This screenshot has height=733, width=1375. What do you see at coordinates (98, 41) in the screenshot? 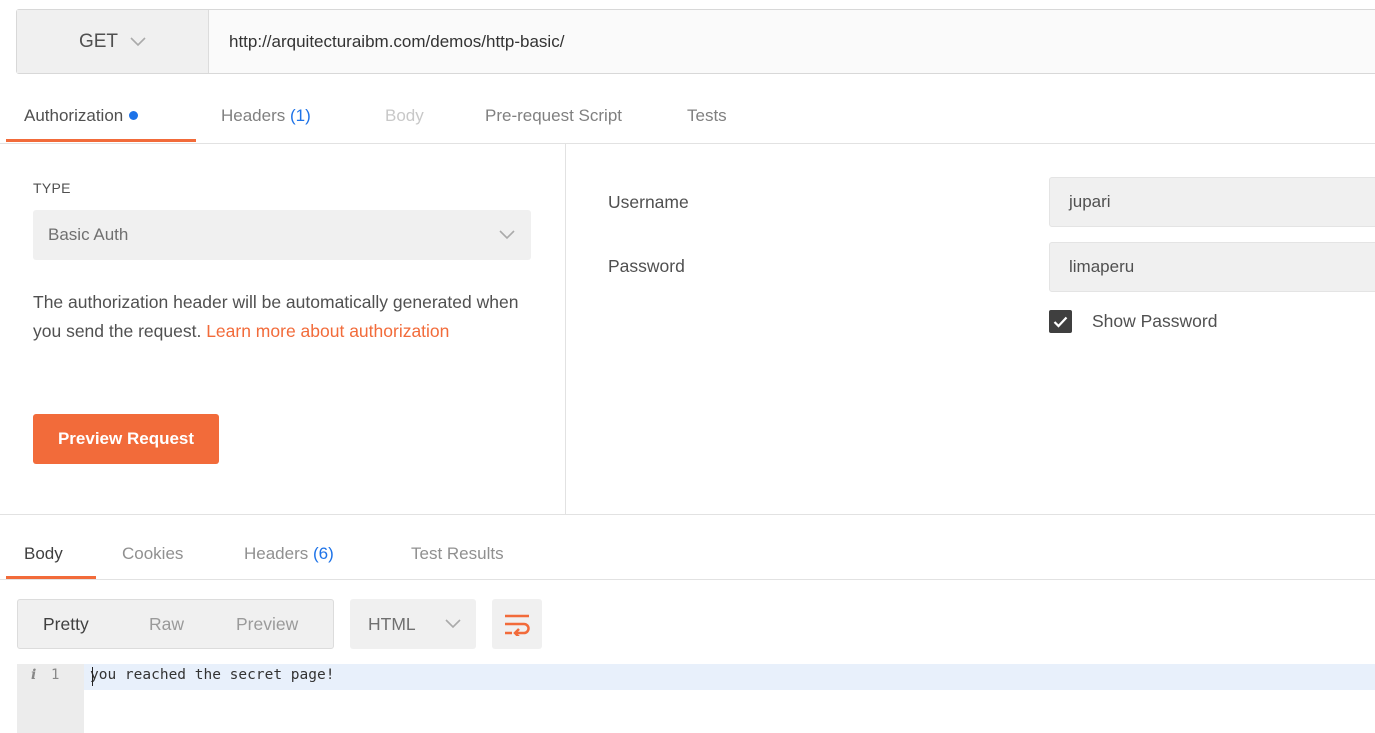
I see `method-label: GET` at bounding box center [98, 41].